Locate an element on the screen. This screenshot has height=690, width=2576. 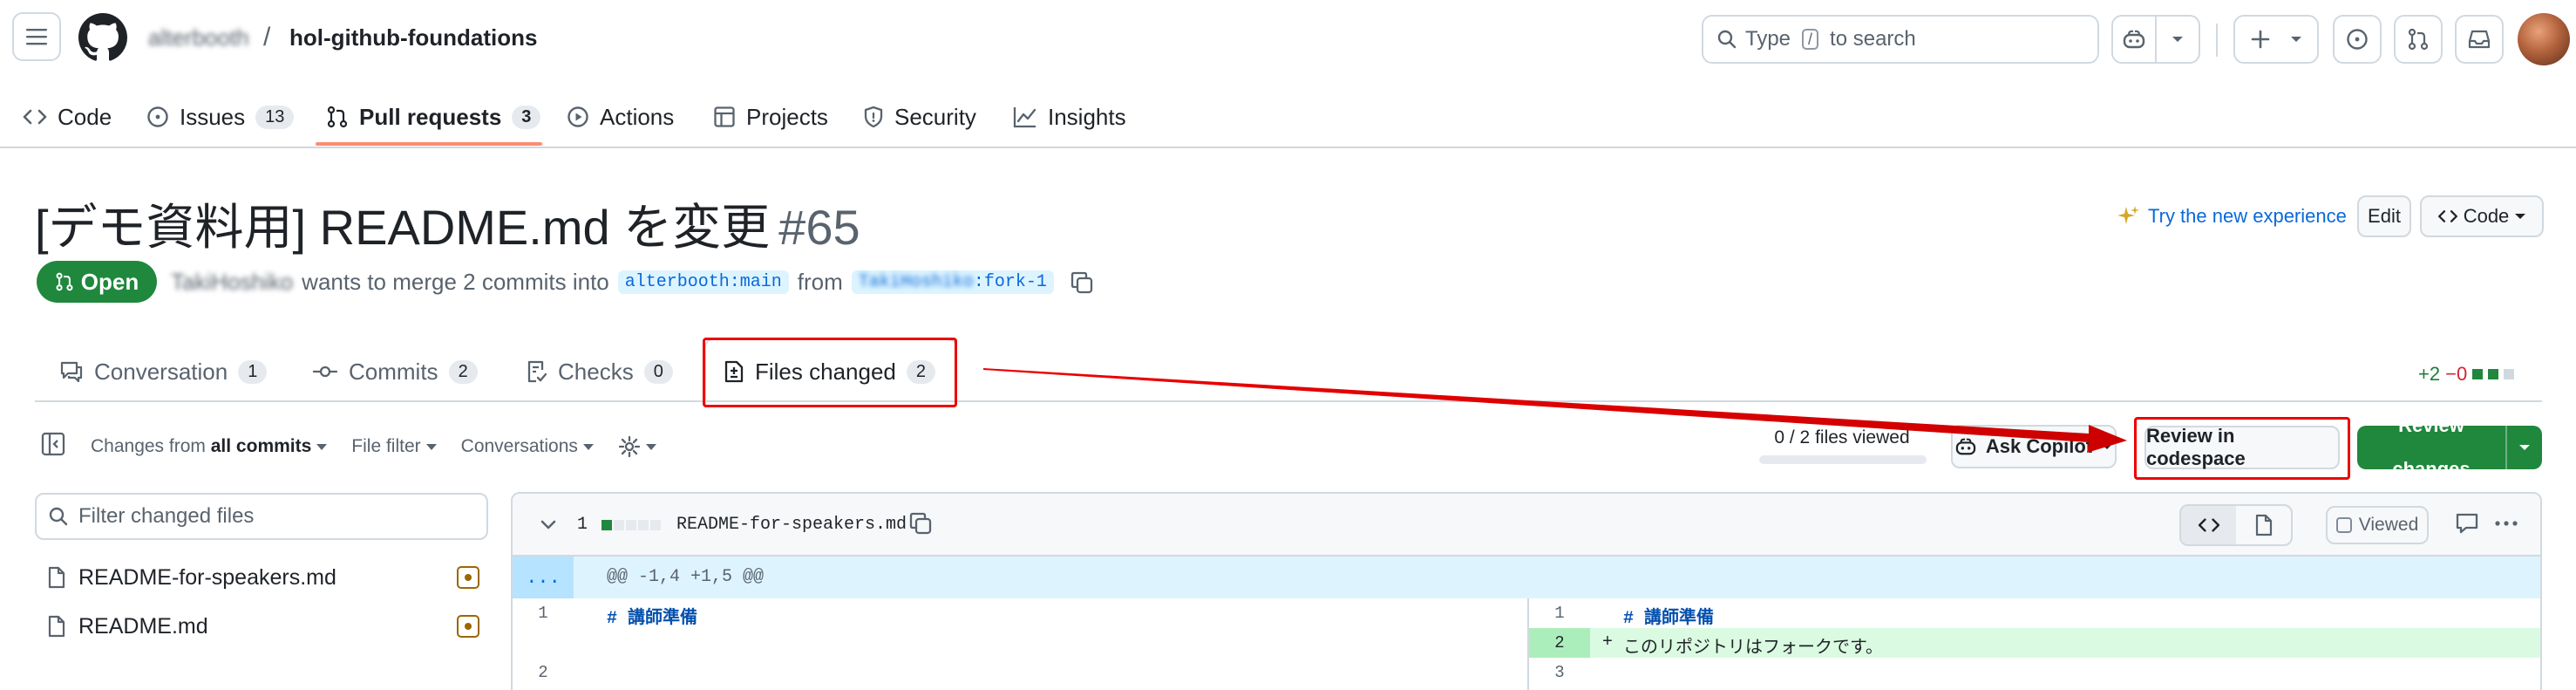
left-line-number: 2 is located at coordinates (543, 672).